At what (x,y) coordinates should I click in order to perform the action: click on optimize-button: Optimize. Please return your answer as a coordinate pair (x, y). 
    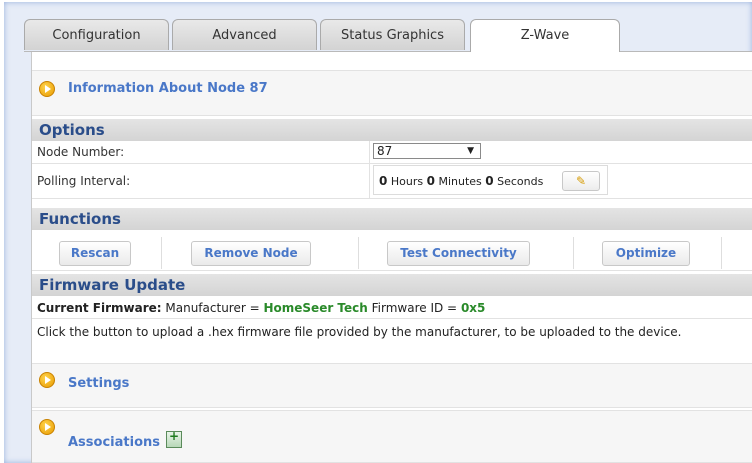
    Looking at the image, I should click on (646, 253).